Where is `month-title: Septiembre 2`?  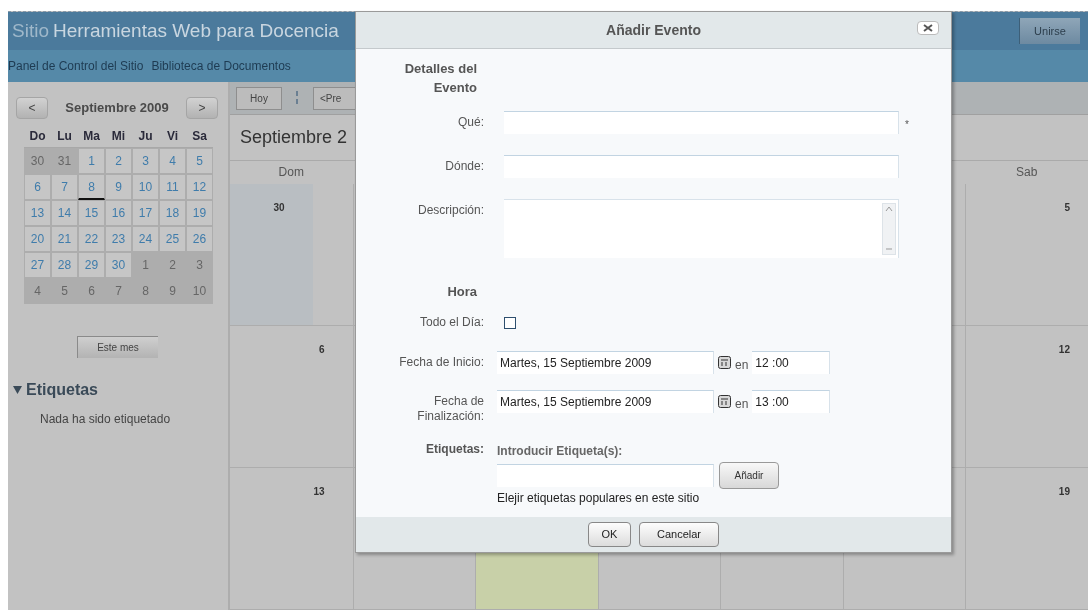
month-title: Septiembre 2 is located at coordinates (294, 138).